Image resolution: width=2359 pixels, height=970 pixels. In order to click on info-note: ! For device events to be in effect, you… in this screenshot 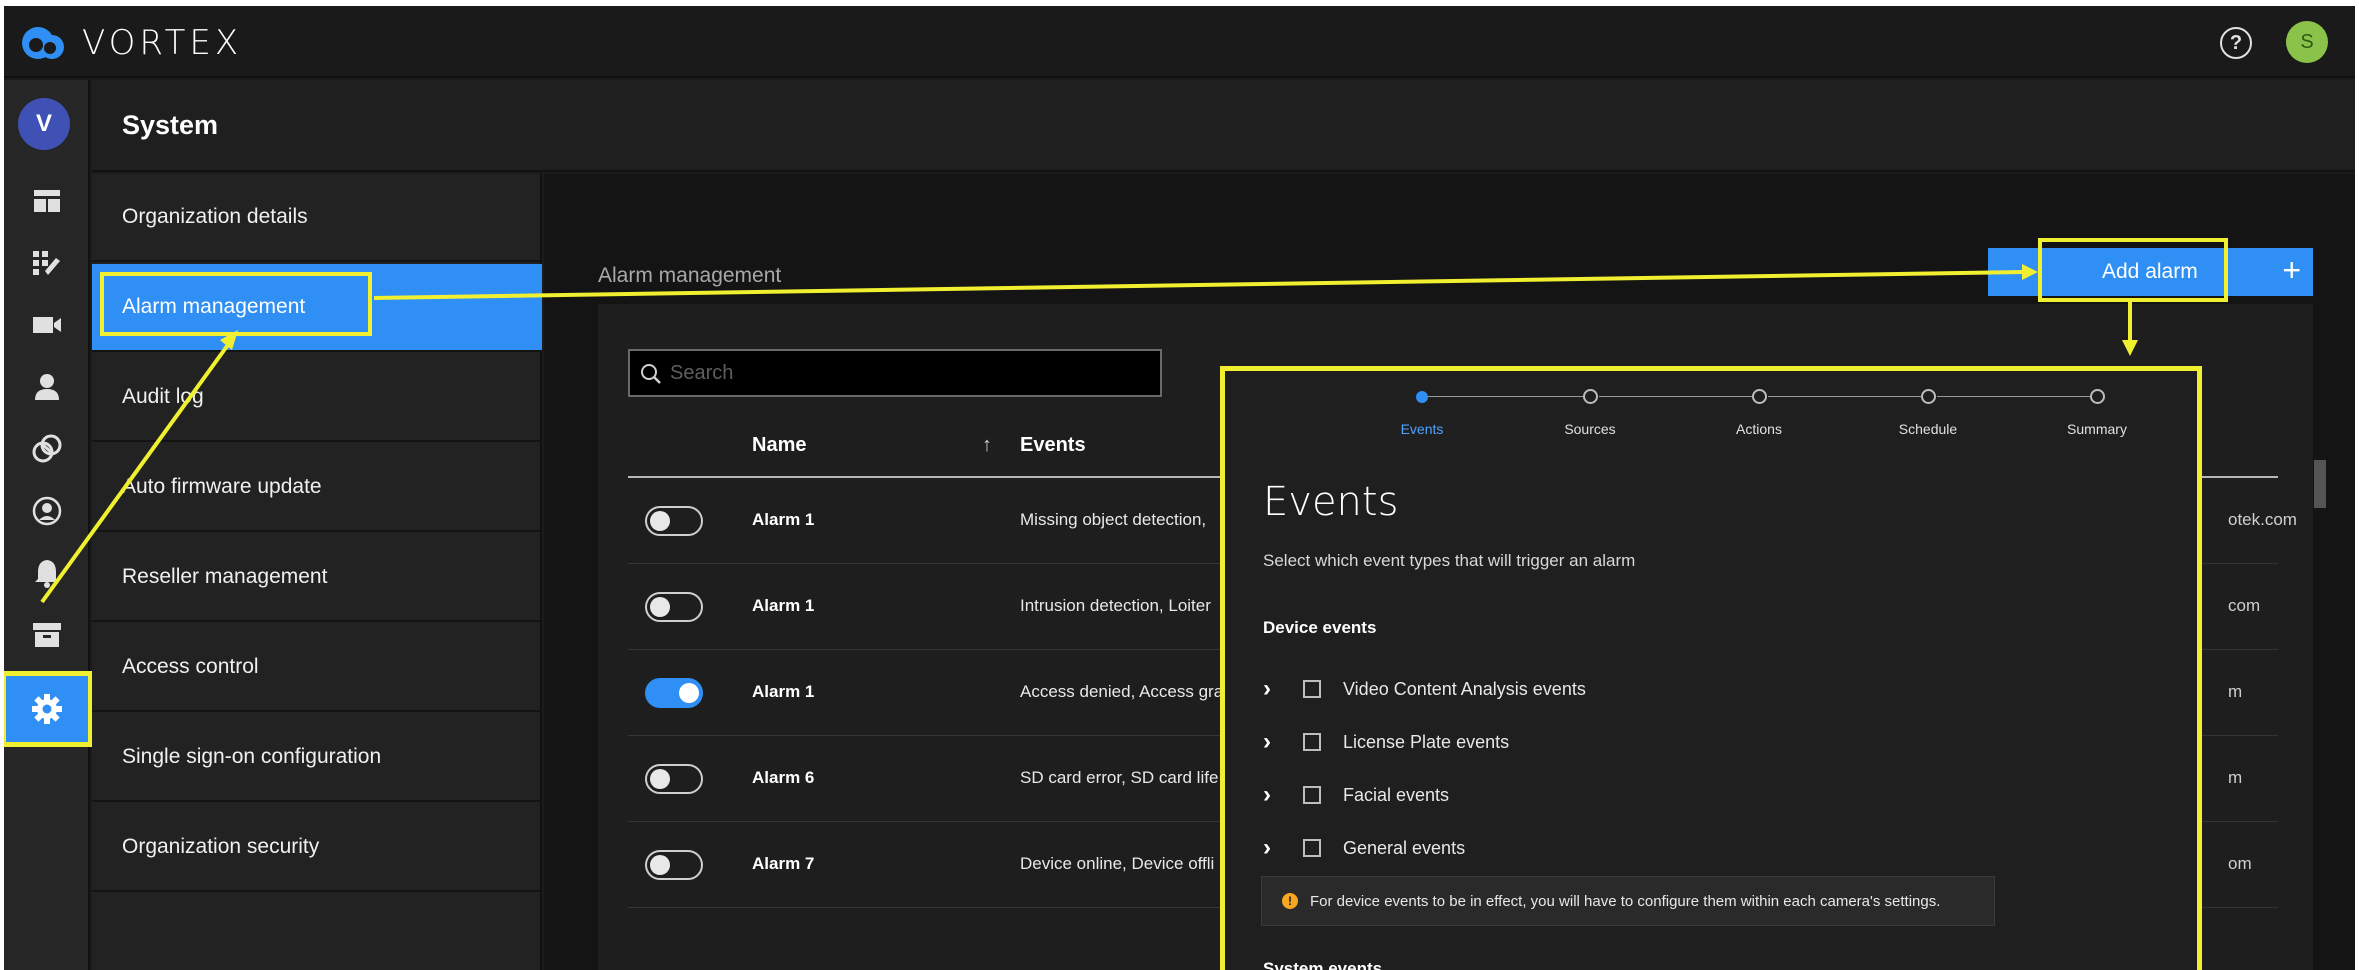, I will do `click(1628, 901)`.